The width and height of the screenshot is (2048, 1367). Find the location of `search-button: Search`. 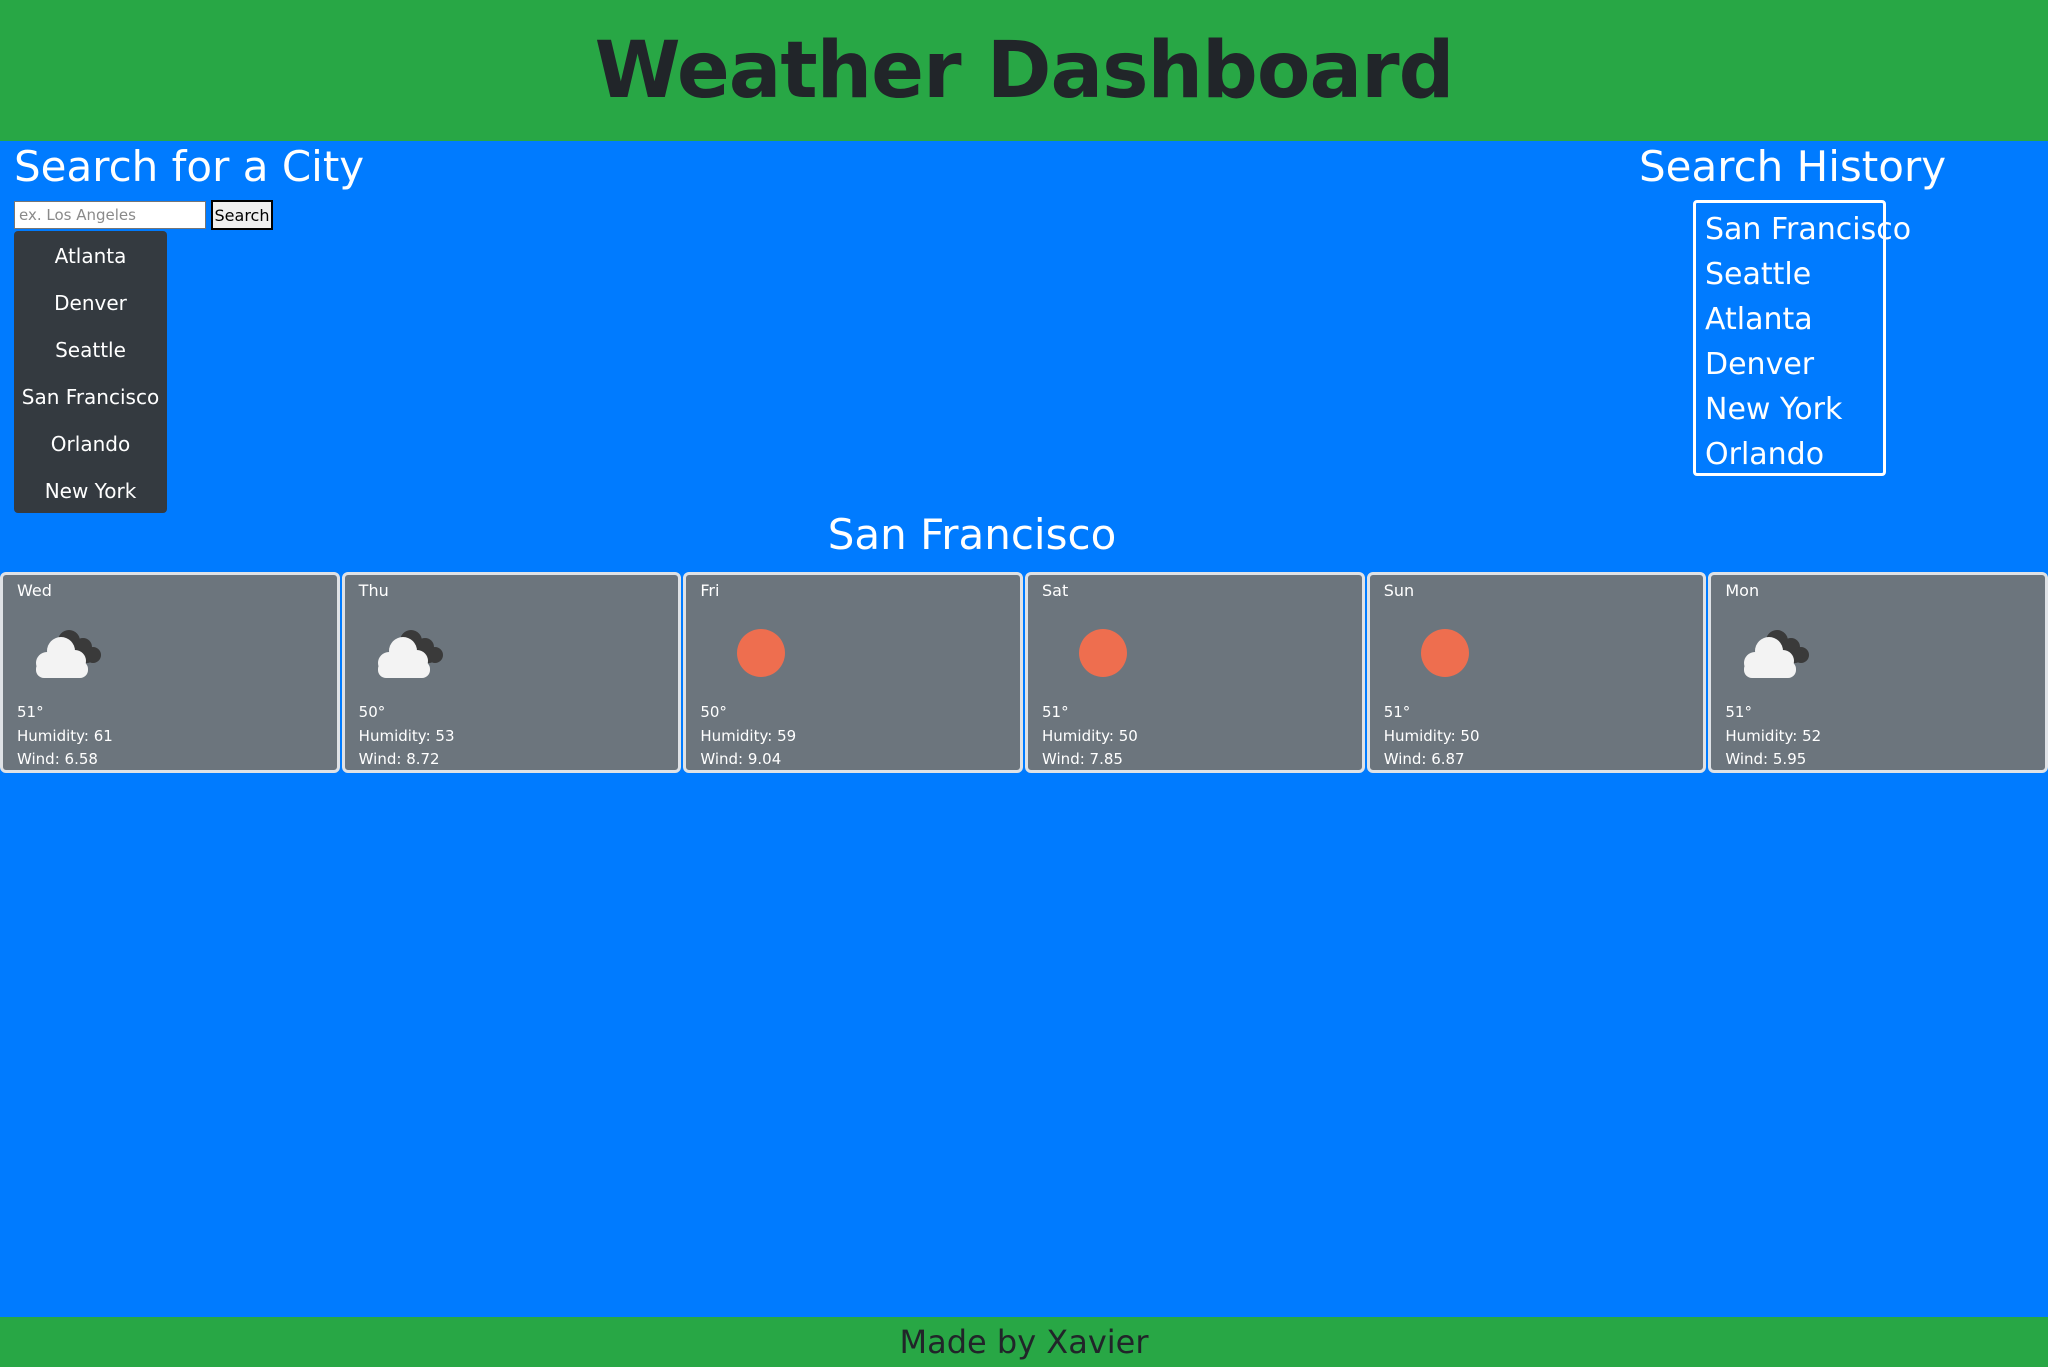

search-button: Search is located at coordinates (242, 215).